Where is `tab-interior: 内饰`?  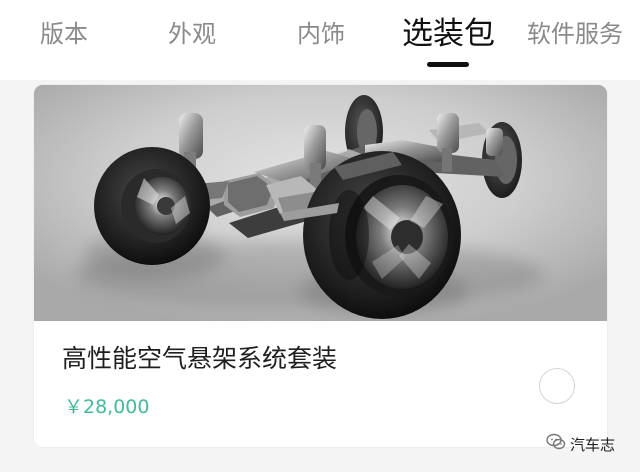
tab-interior: 内饰 is located at coordinates (321, 34).